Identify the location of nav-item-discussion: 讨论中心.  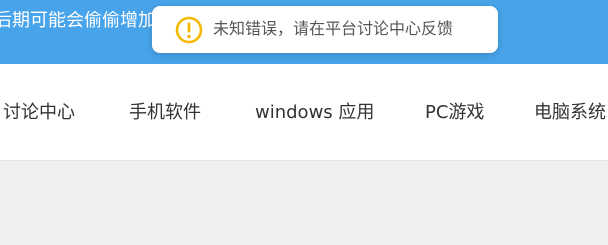
(39, 113).